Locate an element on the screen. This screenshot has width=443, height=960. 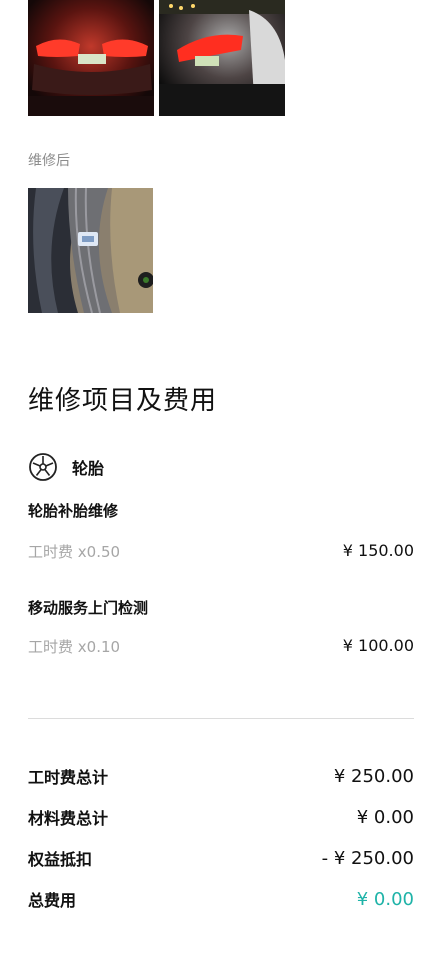
grand-total-value: ¥ 0.00 is located at coordinates (385, 899).